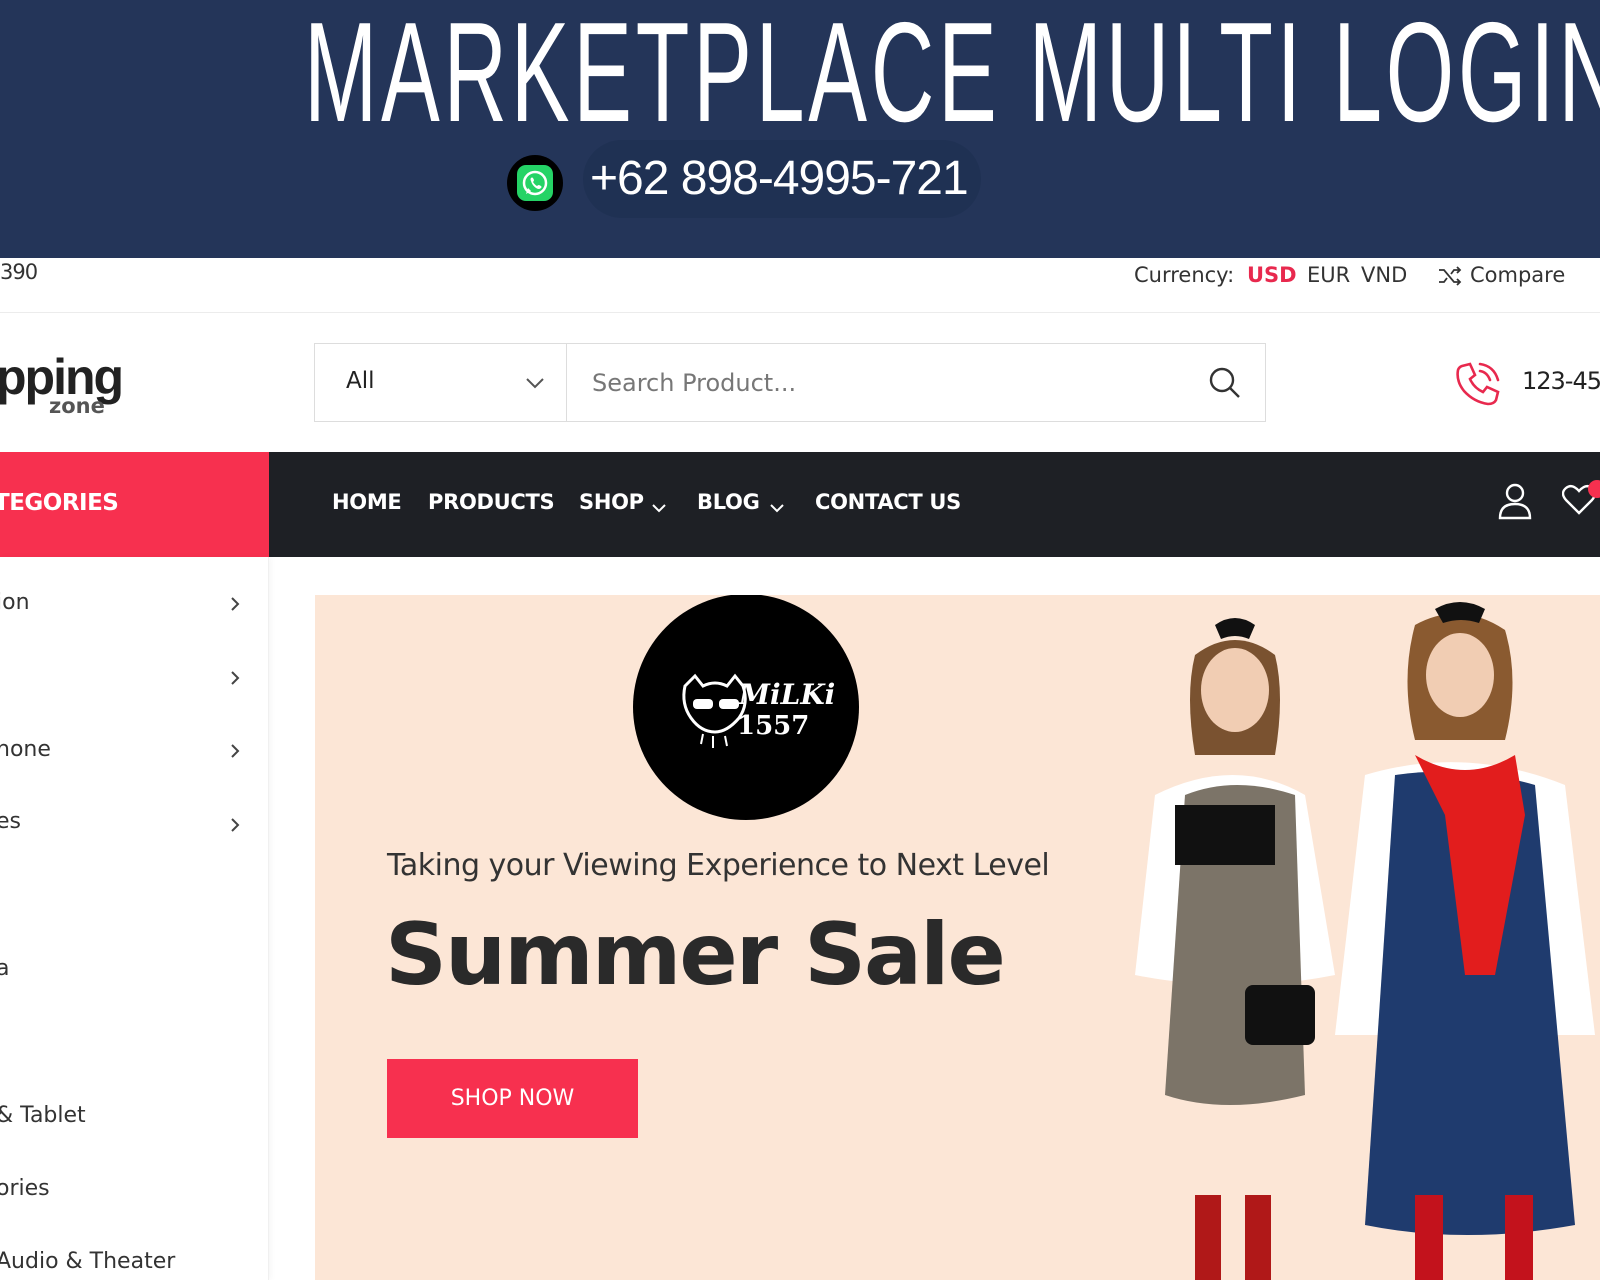 This screenshot has width=1600, height=1280. Describe the element at coordinates (1450, 278) in the screenshot. I see `shuffle-icon` at that location.